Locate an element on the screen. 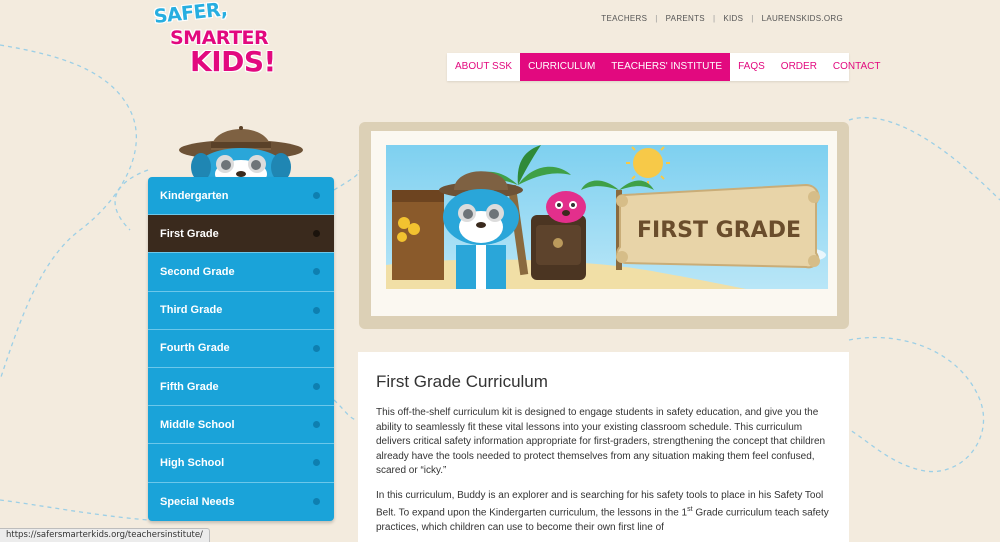 The height and width of the screenshot is (542, 1000). sidebar-item-high-school: High School is located at coordinates (241, 463).